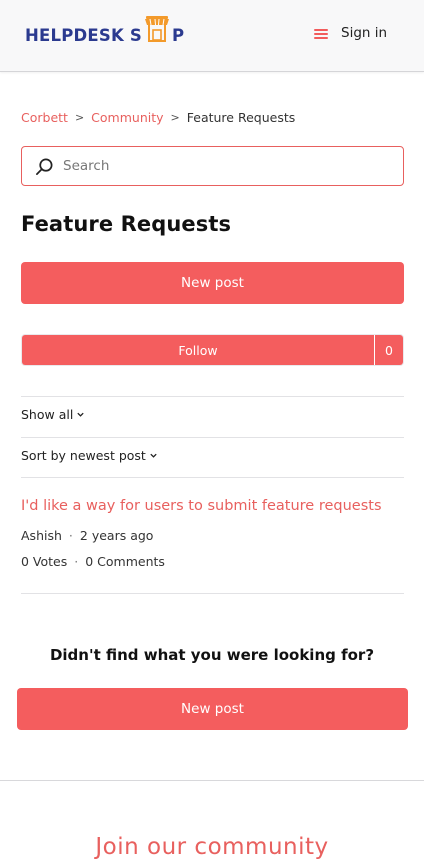 The image size is (424, 860). Describe the element at coordinates (241, 117) in the screenshot. I see `breadcrumb-item-current: Feature Requests` at that location.